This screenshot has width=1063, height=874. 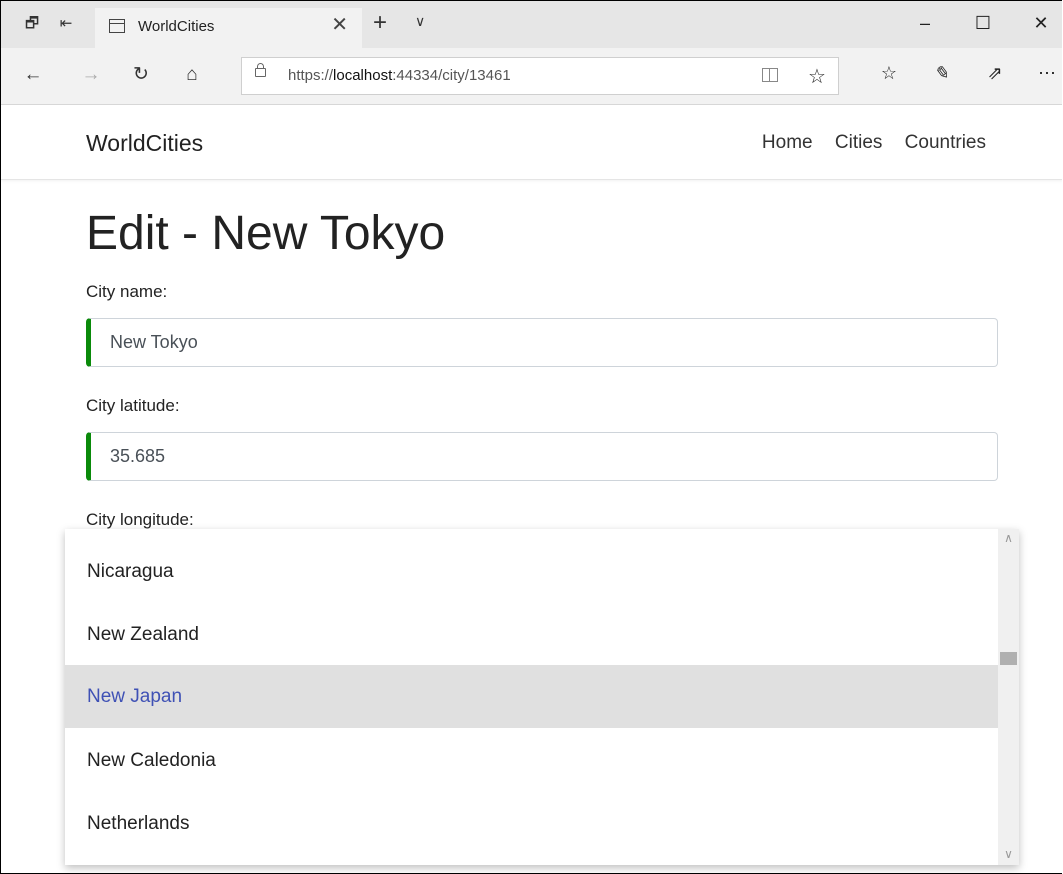 What do you see at coordinates (531, 571) in the screenshot?
I see `option-nicaragua: Nicaragua` at bounding box center [531, 571].